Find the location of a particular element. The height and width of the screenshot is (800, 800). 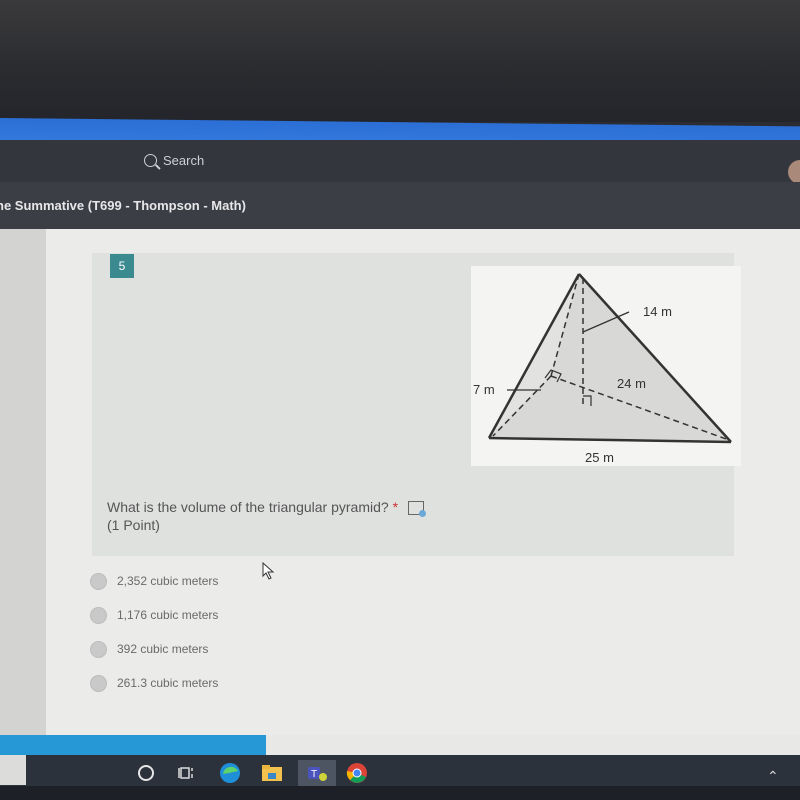

cortana-search-button is located at coordinates (146, 773).